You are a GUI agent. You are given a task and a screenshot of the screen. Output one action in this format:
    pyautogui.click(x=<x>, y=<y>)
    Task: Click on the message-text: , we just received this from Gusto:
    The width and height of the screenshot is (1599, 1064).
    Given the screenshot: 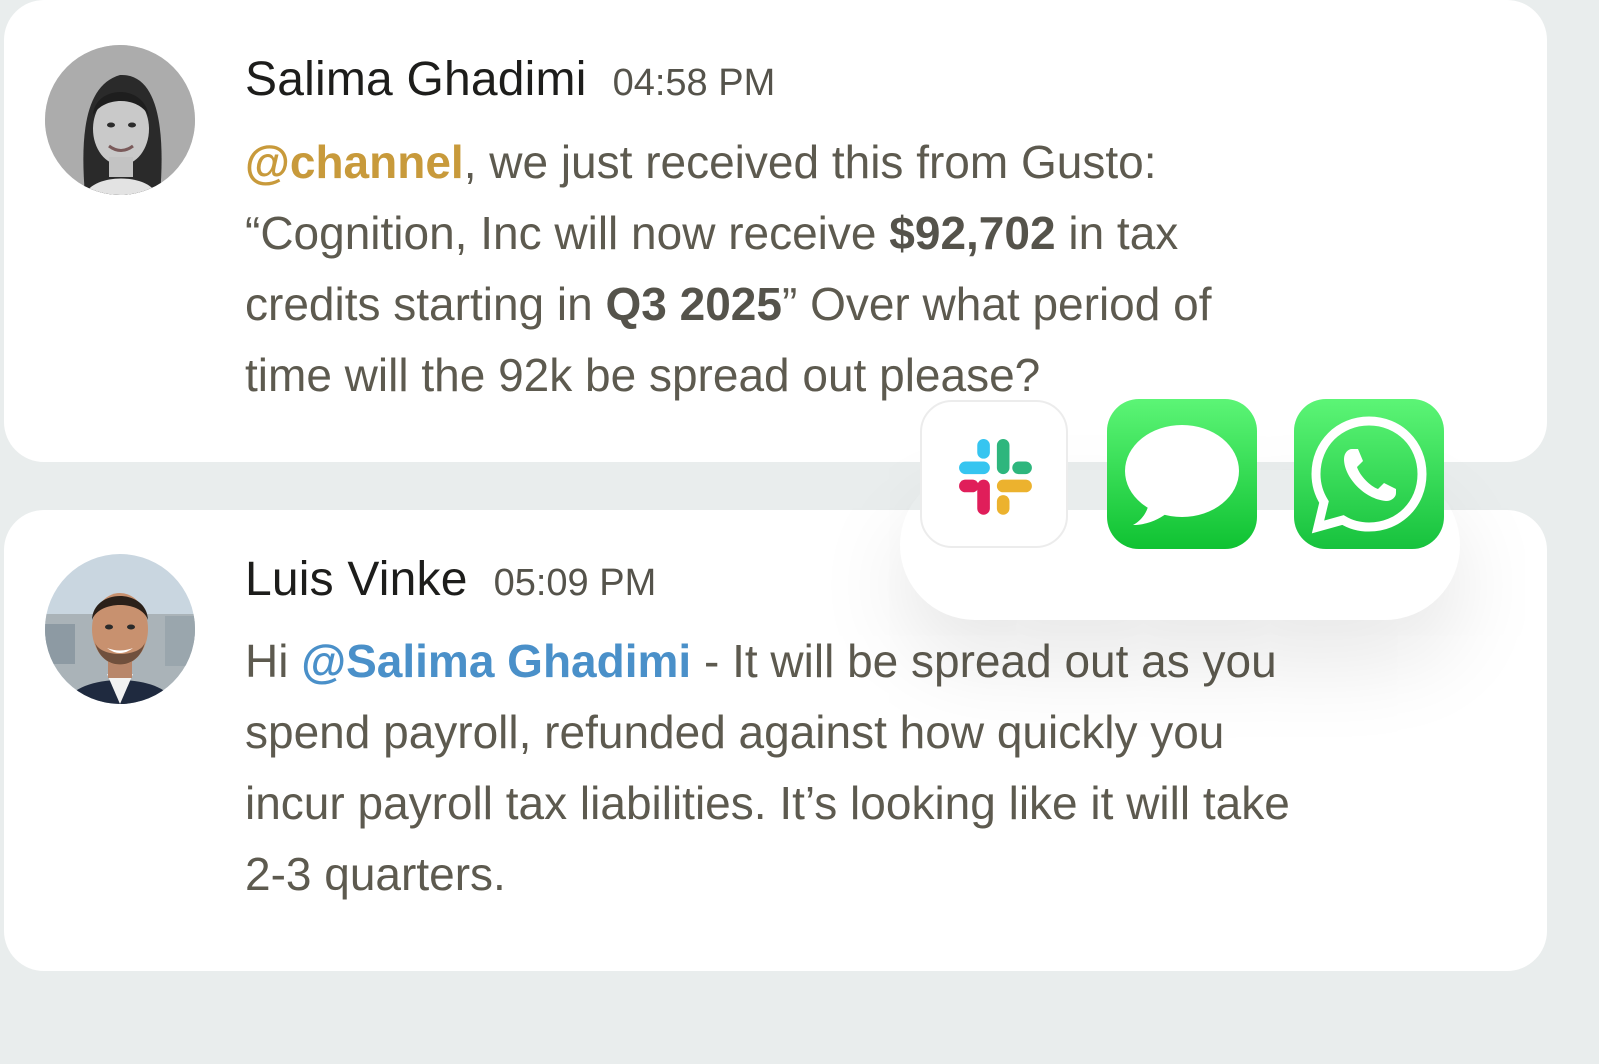 What is the action you would take?
    pyautogui.click(x=810, y=162)
    